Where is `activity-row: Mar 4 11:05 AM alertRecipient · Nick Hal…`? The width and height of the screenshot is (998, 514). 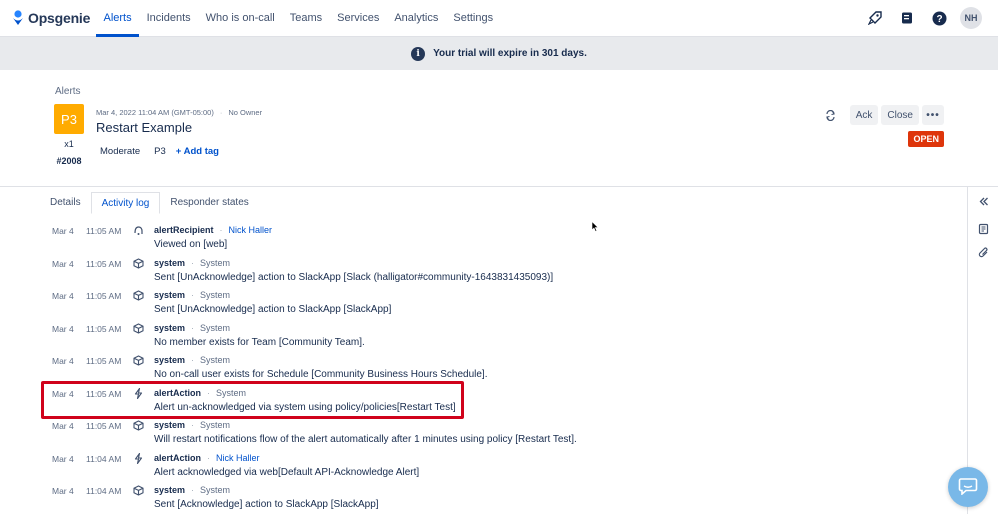 activity-row: Mar 4 11:05 AM alertRecipient · Nick Hal… is located at coordinates (483, 238).